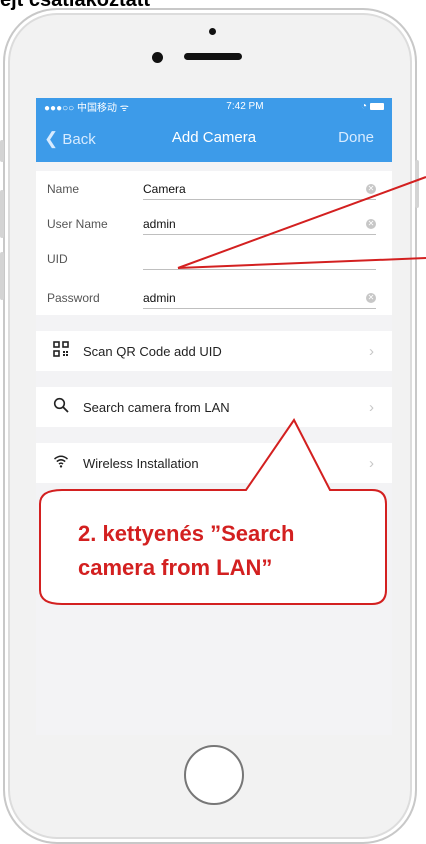 The image size is (426, 844). What do you see at coordinates (228, 551) in the screenshot?
I see `callout-text: 2. kettyenés ”Search camera from LAN”` at bounding box center [228, 551].